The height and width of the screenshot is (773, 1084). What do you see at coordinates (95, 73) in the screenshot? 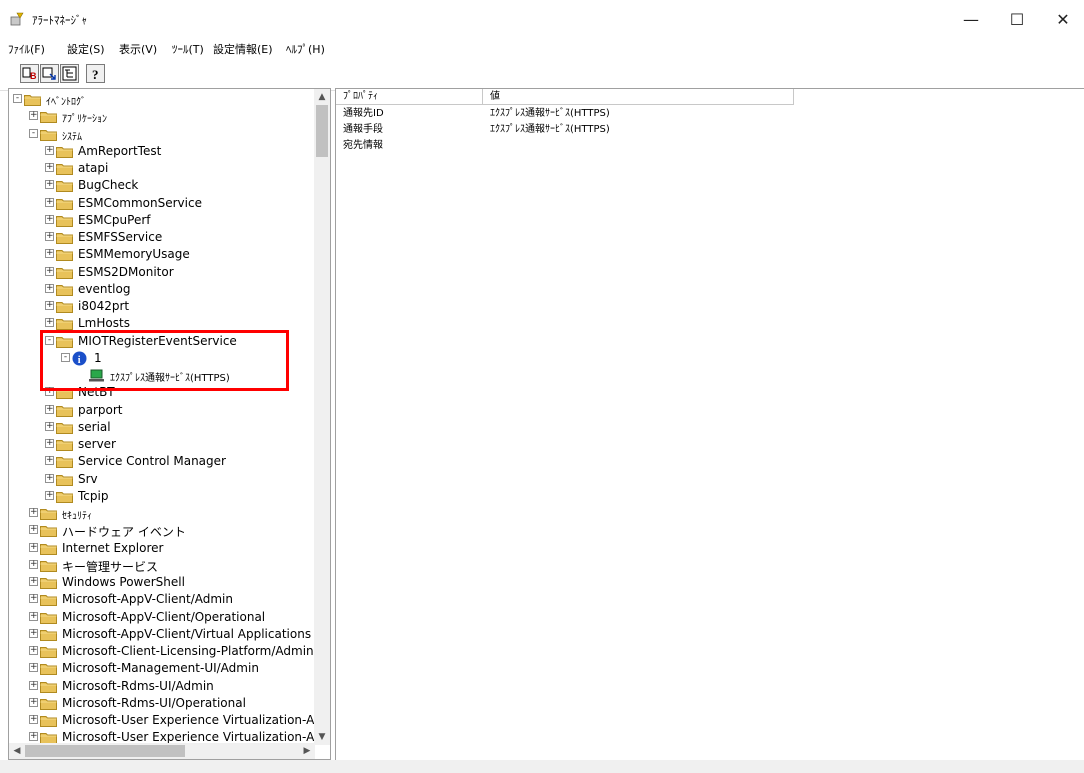
I see `help-icon: ?` at bounding box center [95, 73].